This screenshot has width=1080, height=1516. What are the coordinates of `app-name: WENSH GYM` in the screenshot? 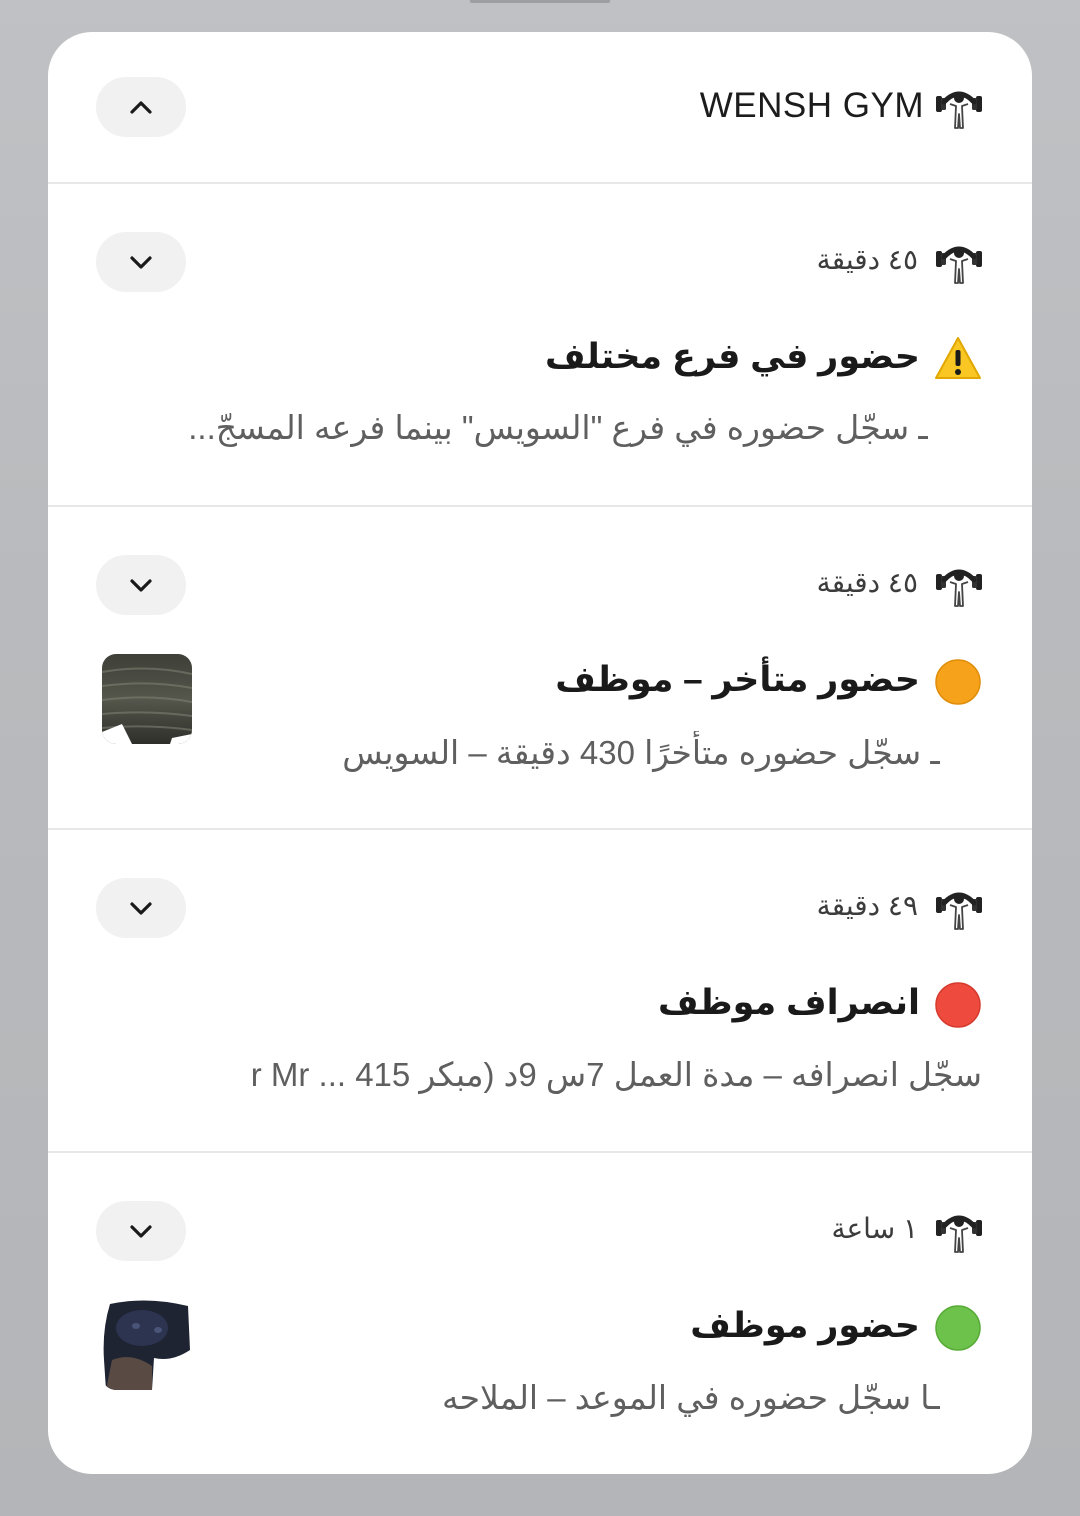 It's located at (811, 105).